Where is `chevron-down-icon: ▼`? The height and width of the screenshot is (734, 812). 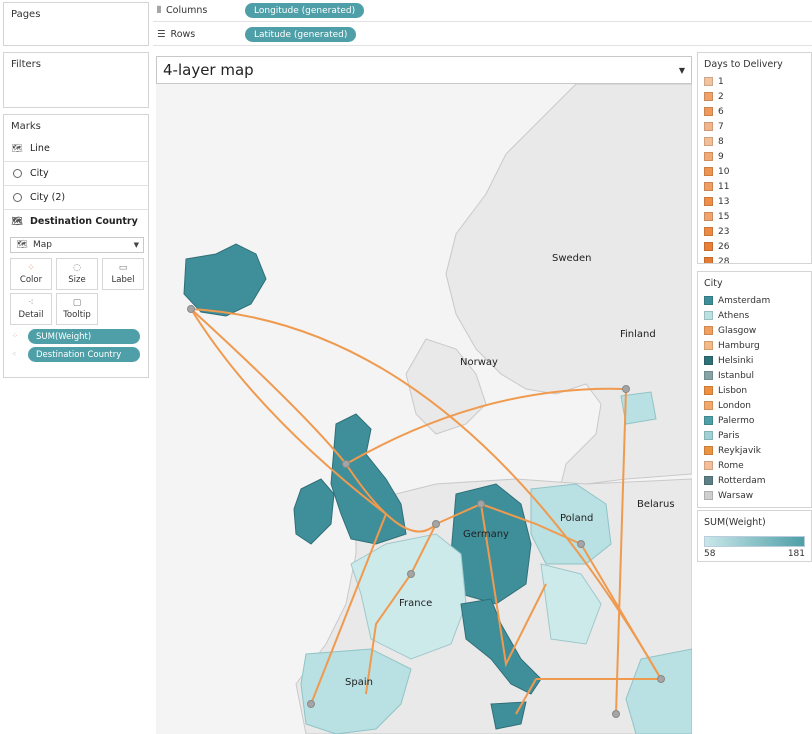
chevron-down-icon: ▼ is located at coordinates (682, 70).